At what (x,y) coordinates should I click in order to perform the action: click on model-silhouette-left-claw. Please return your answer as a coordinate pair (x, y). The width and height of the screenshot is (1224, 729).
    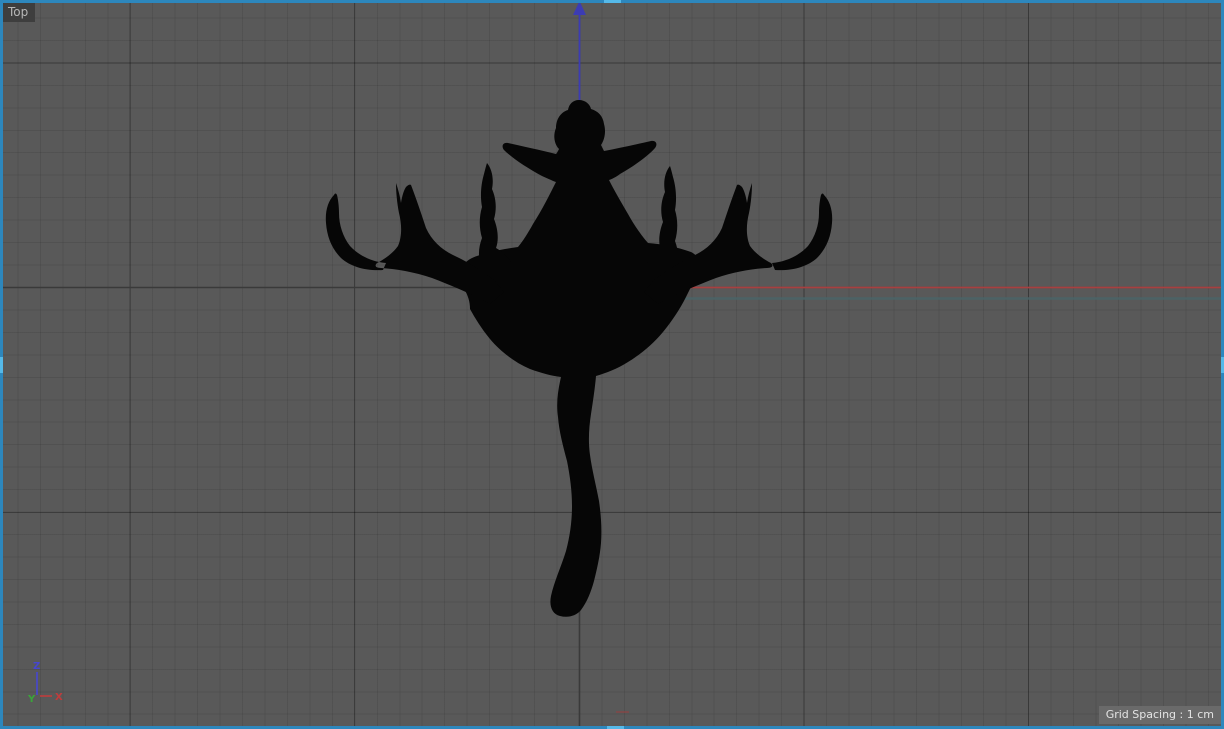
    Looking at the image, I should click on (414, 243).